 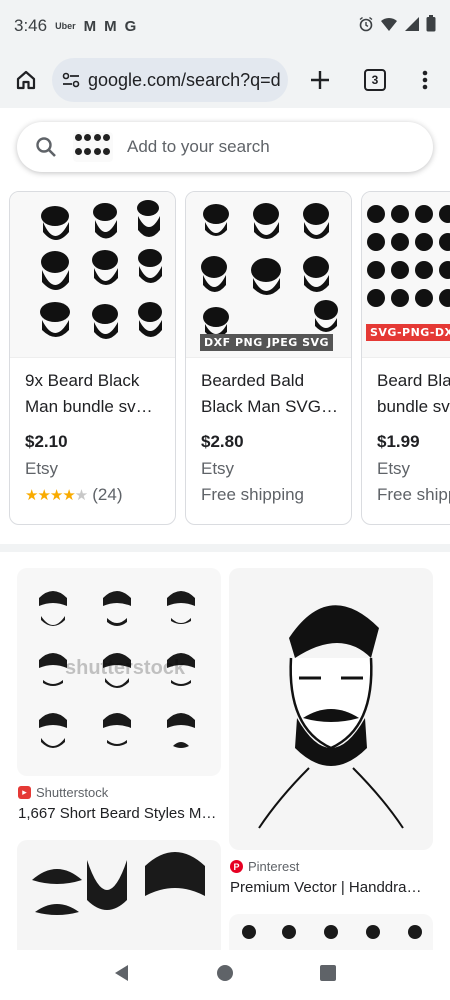 What do you see at coordinates (56, 495) in the screenshot?
I see `star-rating-icon: ★★★★★` at bounding box center [56, 495].